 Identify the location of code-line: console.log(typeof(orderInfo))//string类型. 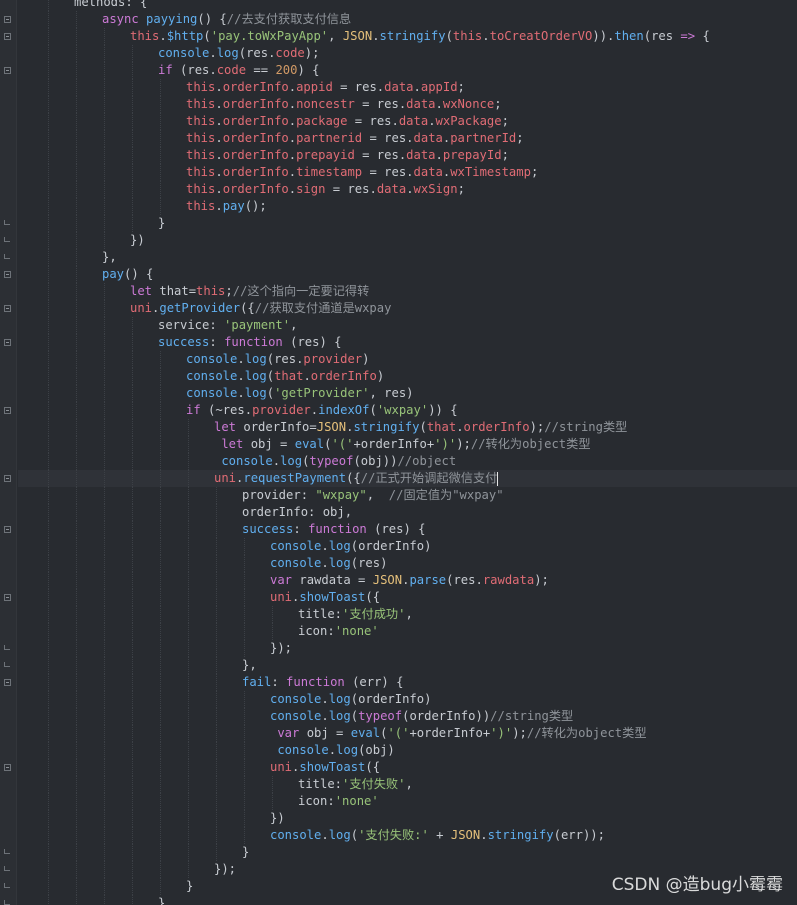
(407, 716).